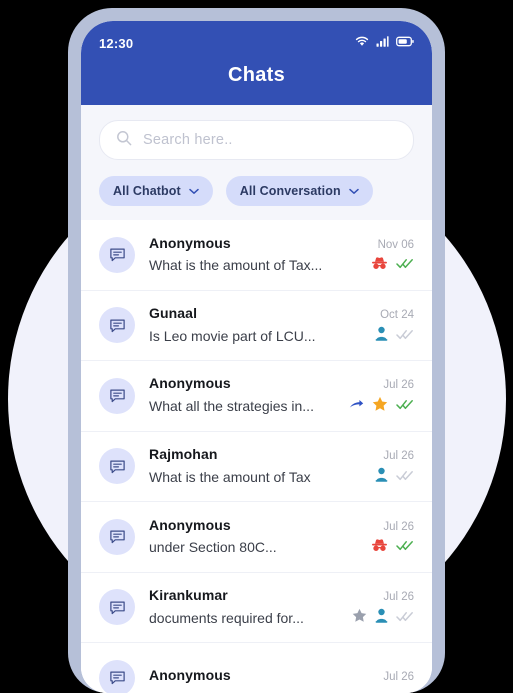 The image size is (513, 693). Describe the element at coordinates (256, 36) in the screenshot. I see `status-bar: 12:30` at that location.